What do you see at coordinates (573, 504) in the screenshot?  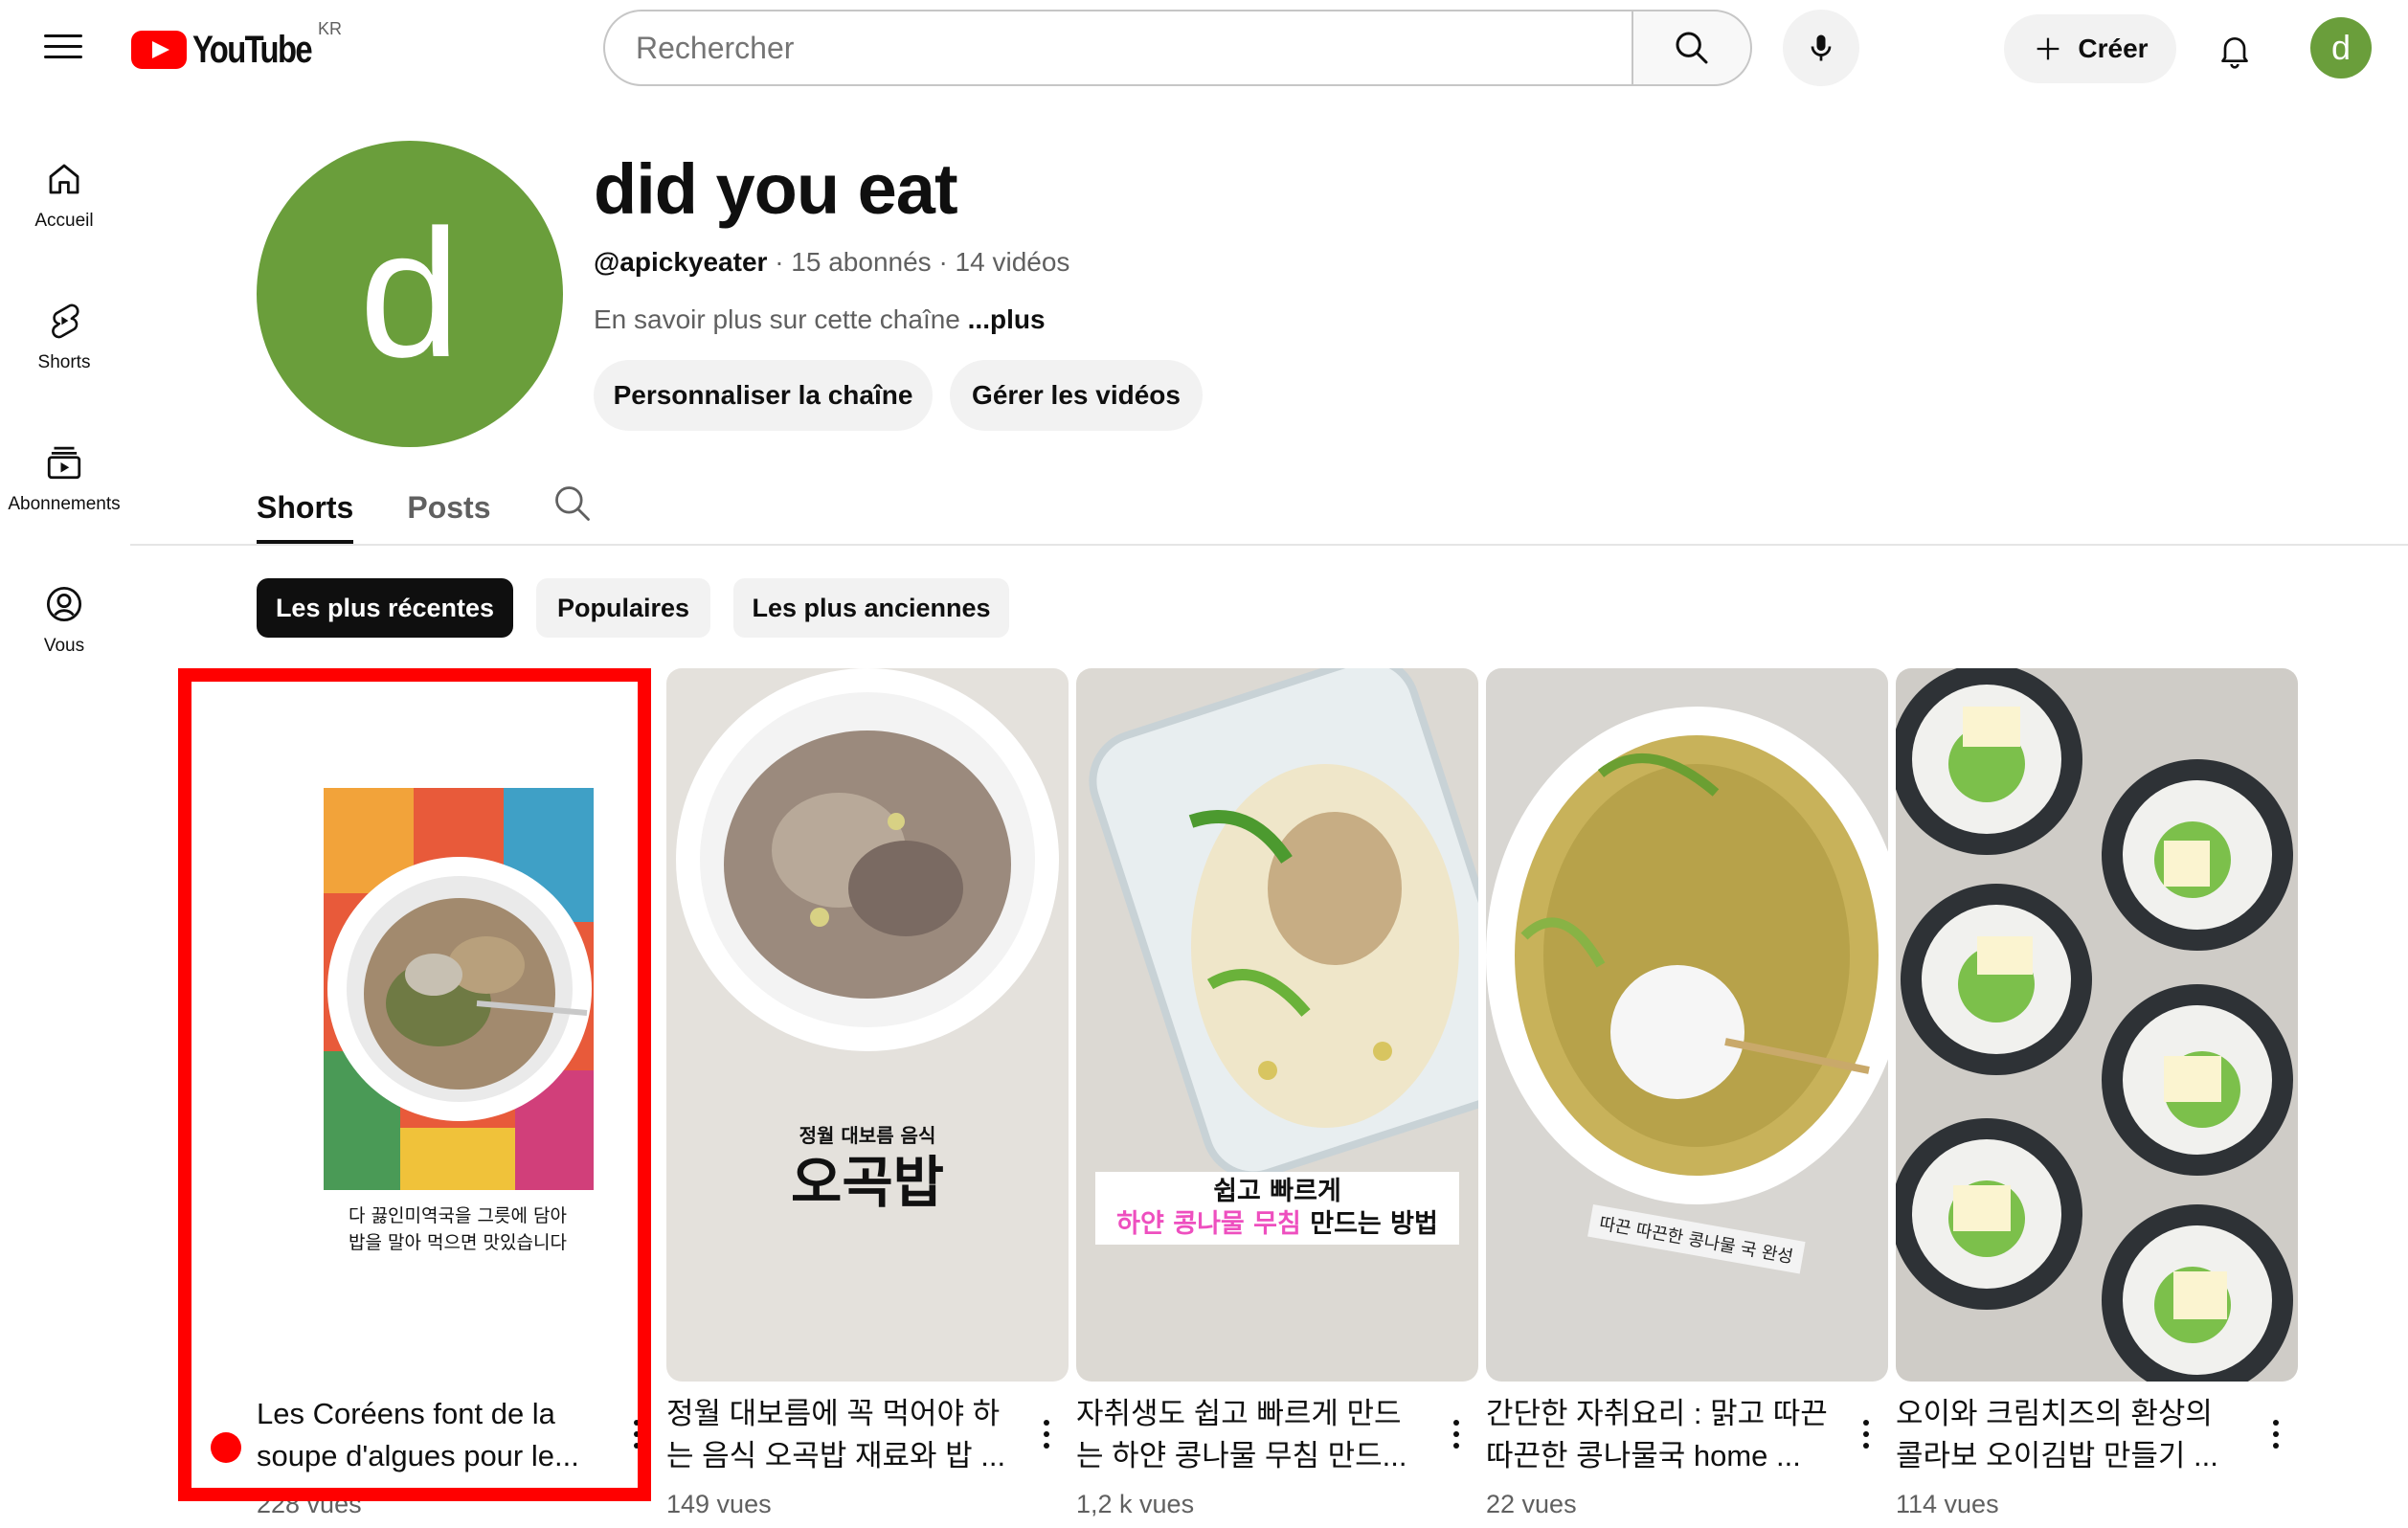 I see `channel-search-icon` at bounding box center [573, 504].